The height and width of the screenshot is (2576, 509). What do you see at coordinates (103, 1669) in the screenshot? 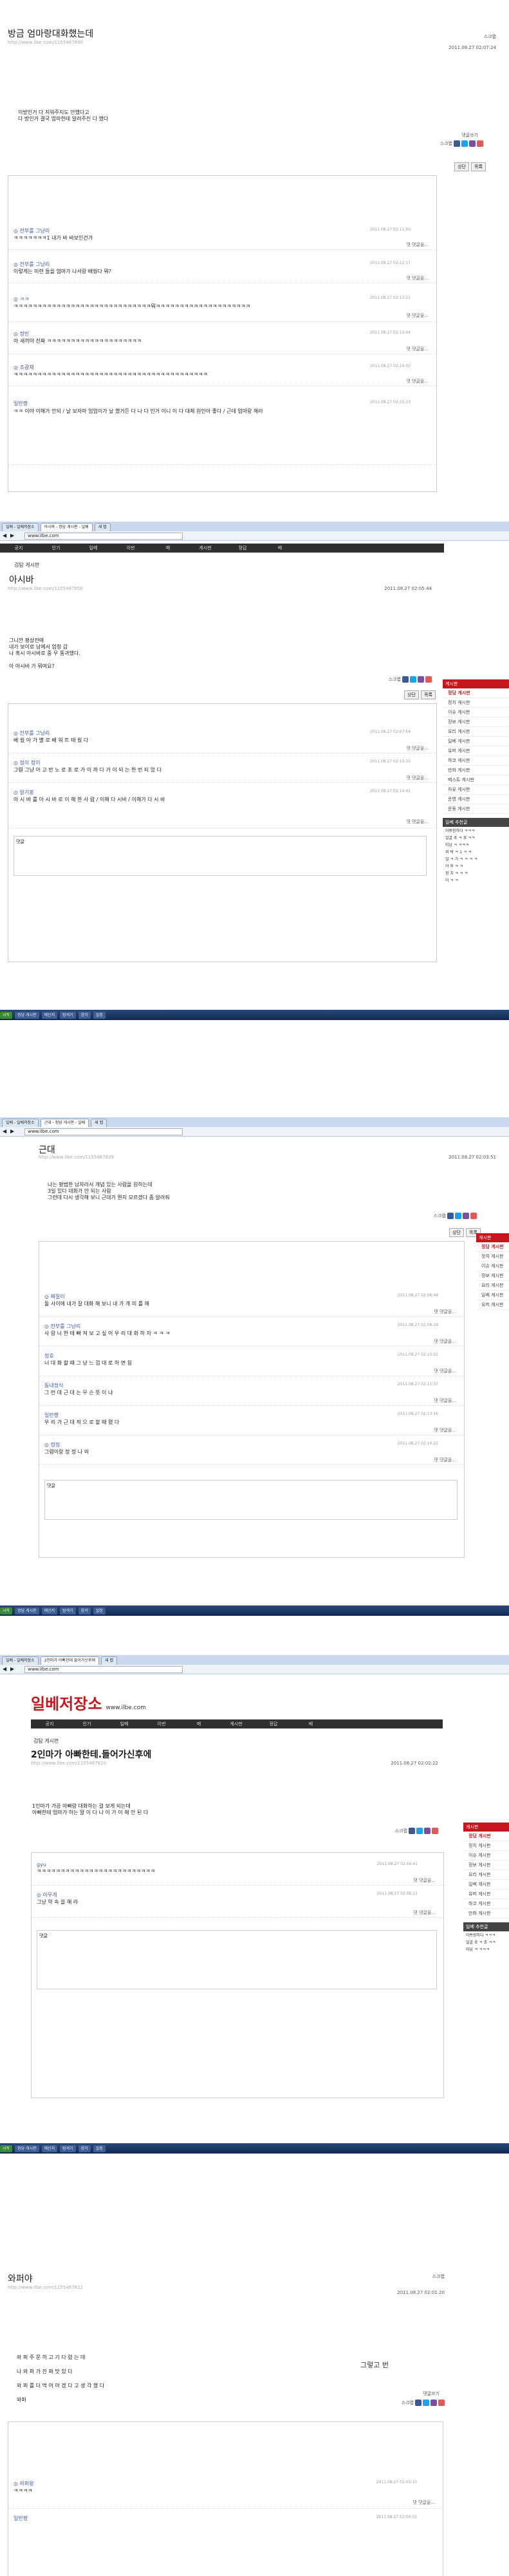
I see `url-input: www.ilbe.com` at bounding box center [103, 1669].